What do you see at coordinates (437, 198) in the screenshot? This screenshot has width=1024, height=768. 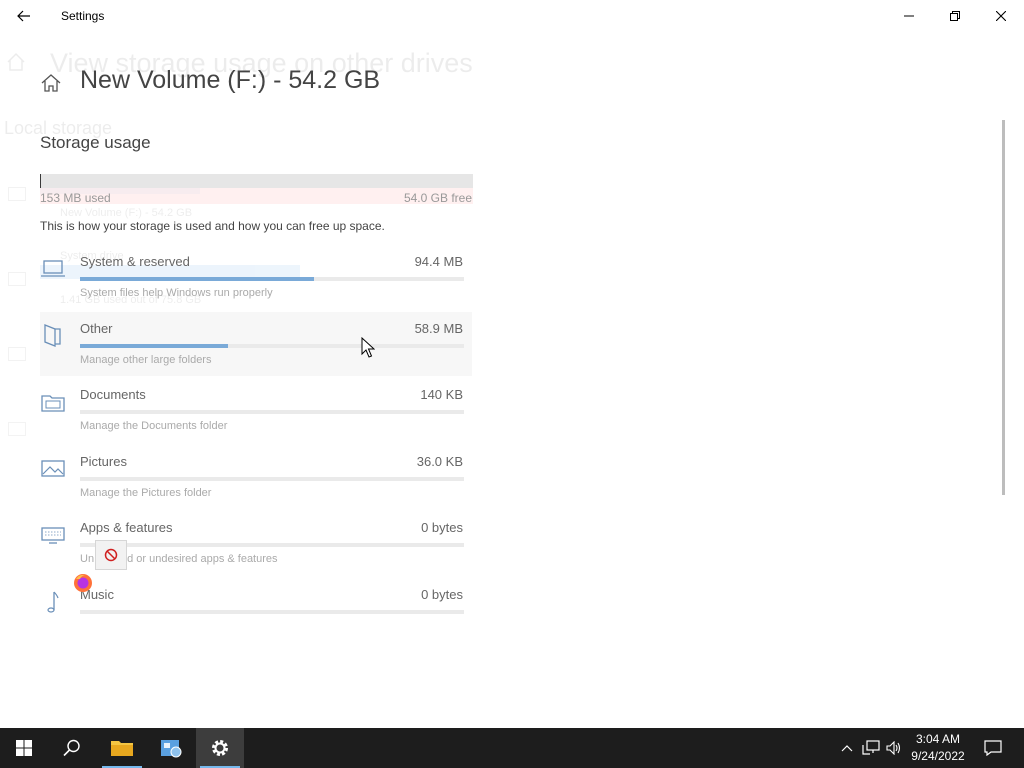 I see `free-text: 54.0 GB free` at bounding box center [437, 198].